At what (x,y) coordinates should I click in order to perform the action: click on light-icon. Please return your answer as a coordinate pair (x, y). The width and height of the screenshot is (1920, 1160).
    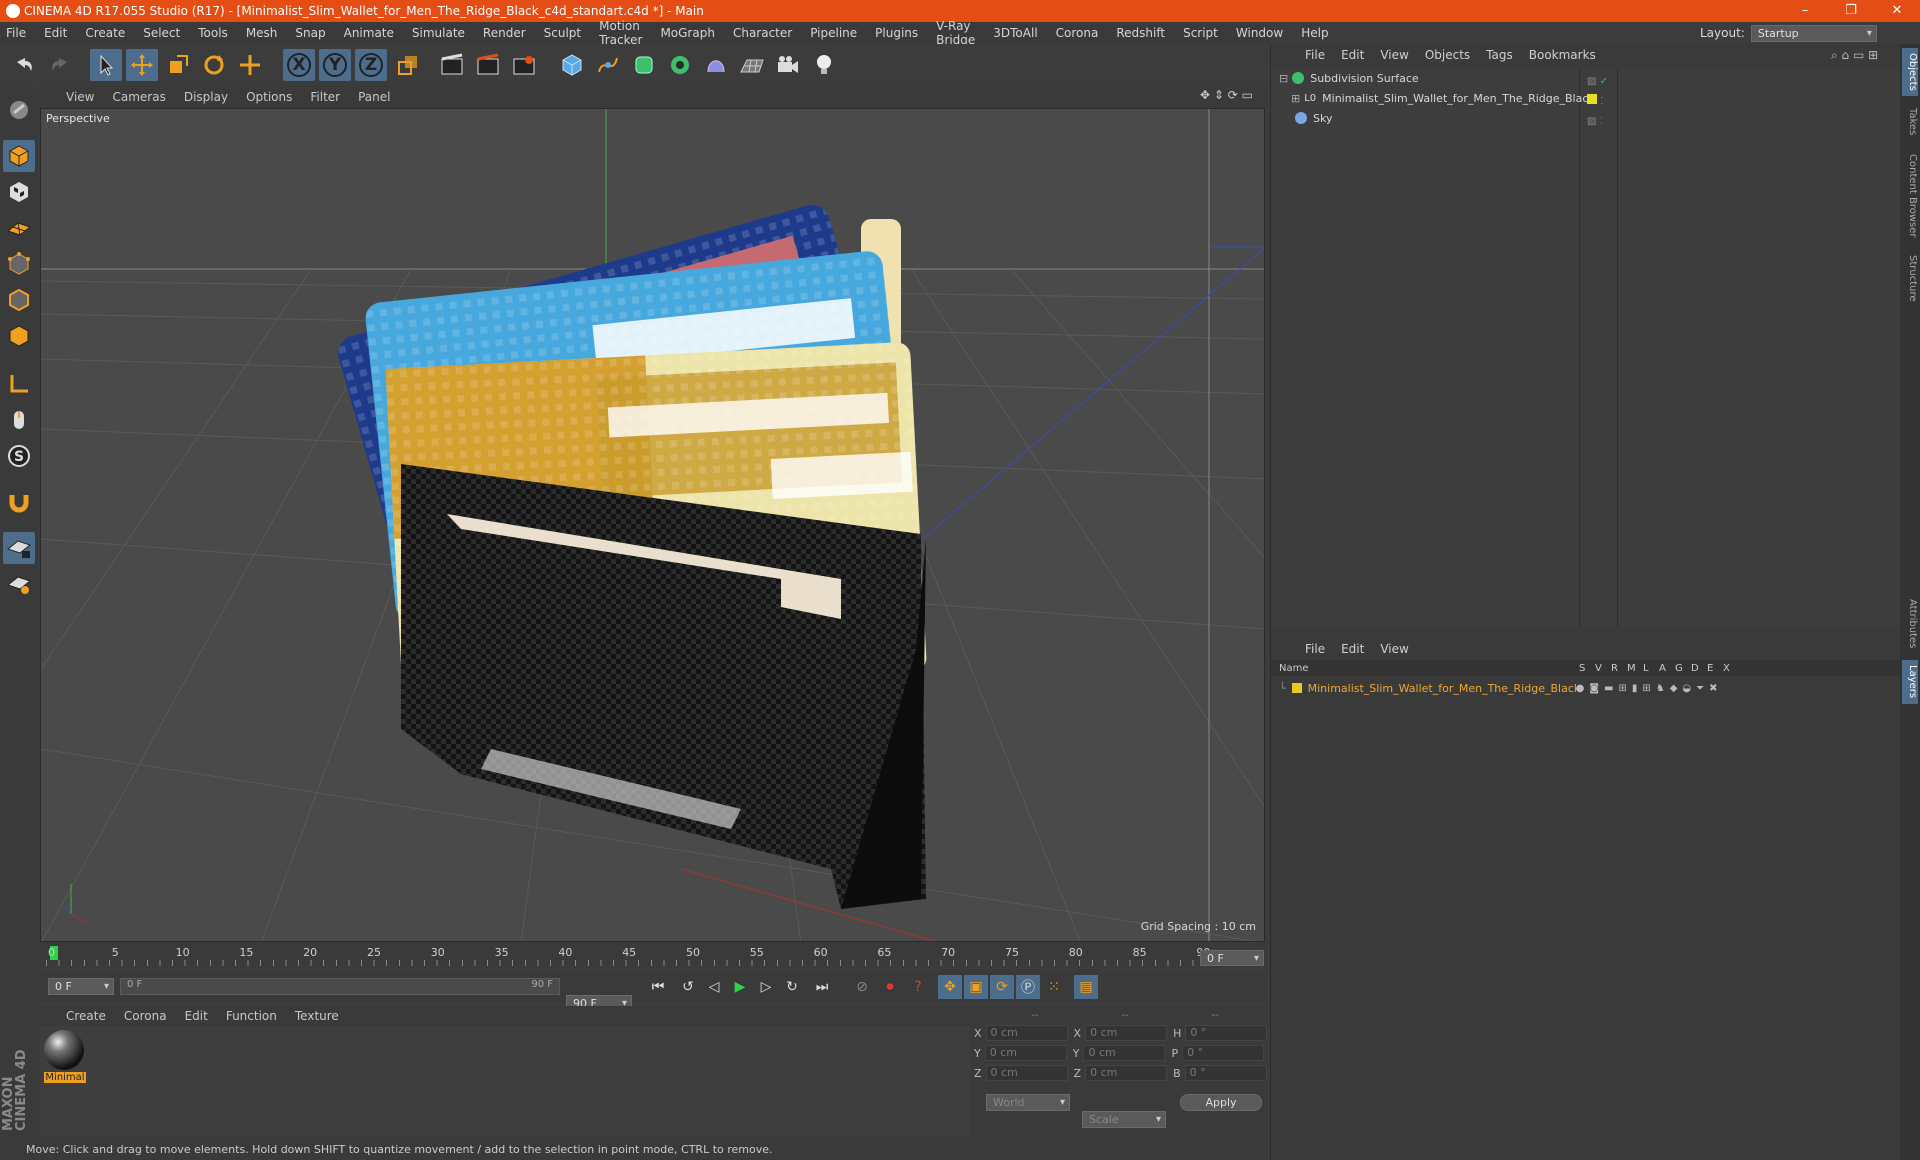
    Looking at the image, I should click on (824, 65).